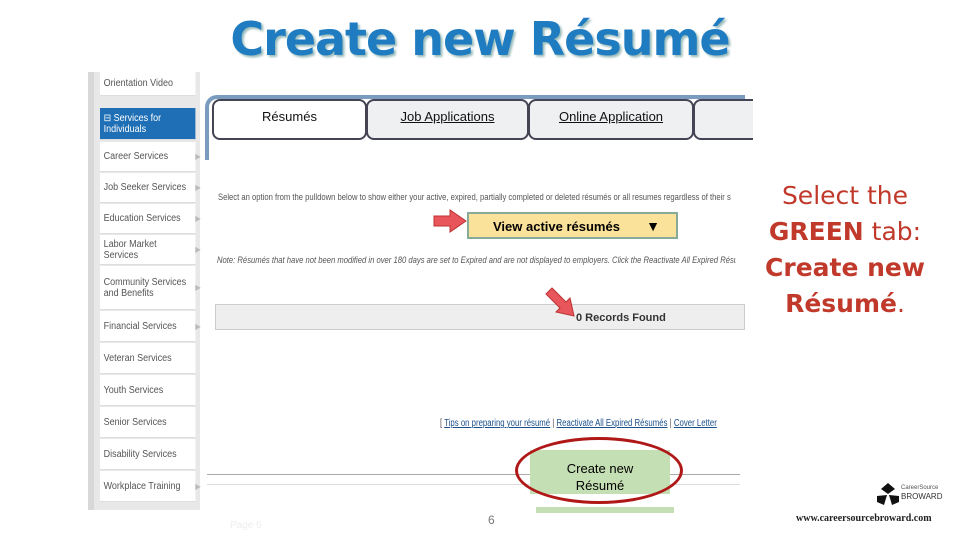 The width and height of the screenshot is (960, 540). What do you see at coordinates (480, 39) in the screenshot?
I see `slide-title: Create new Résumé` at bounding box center [480, 39].